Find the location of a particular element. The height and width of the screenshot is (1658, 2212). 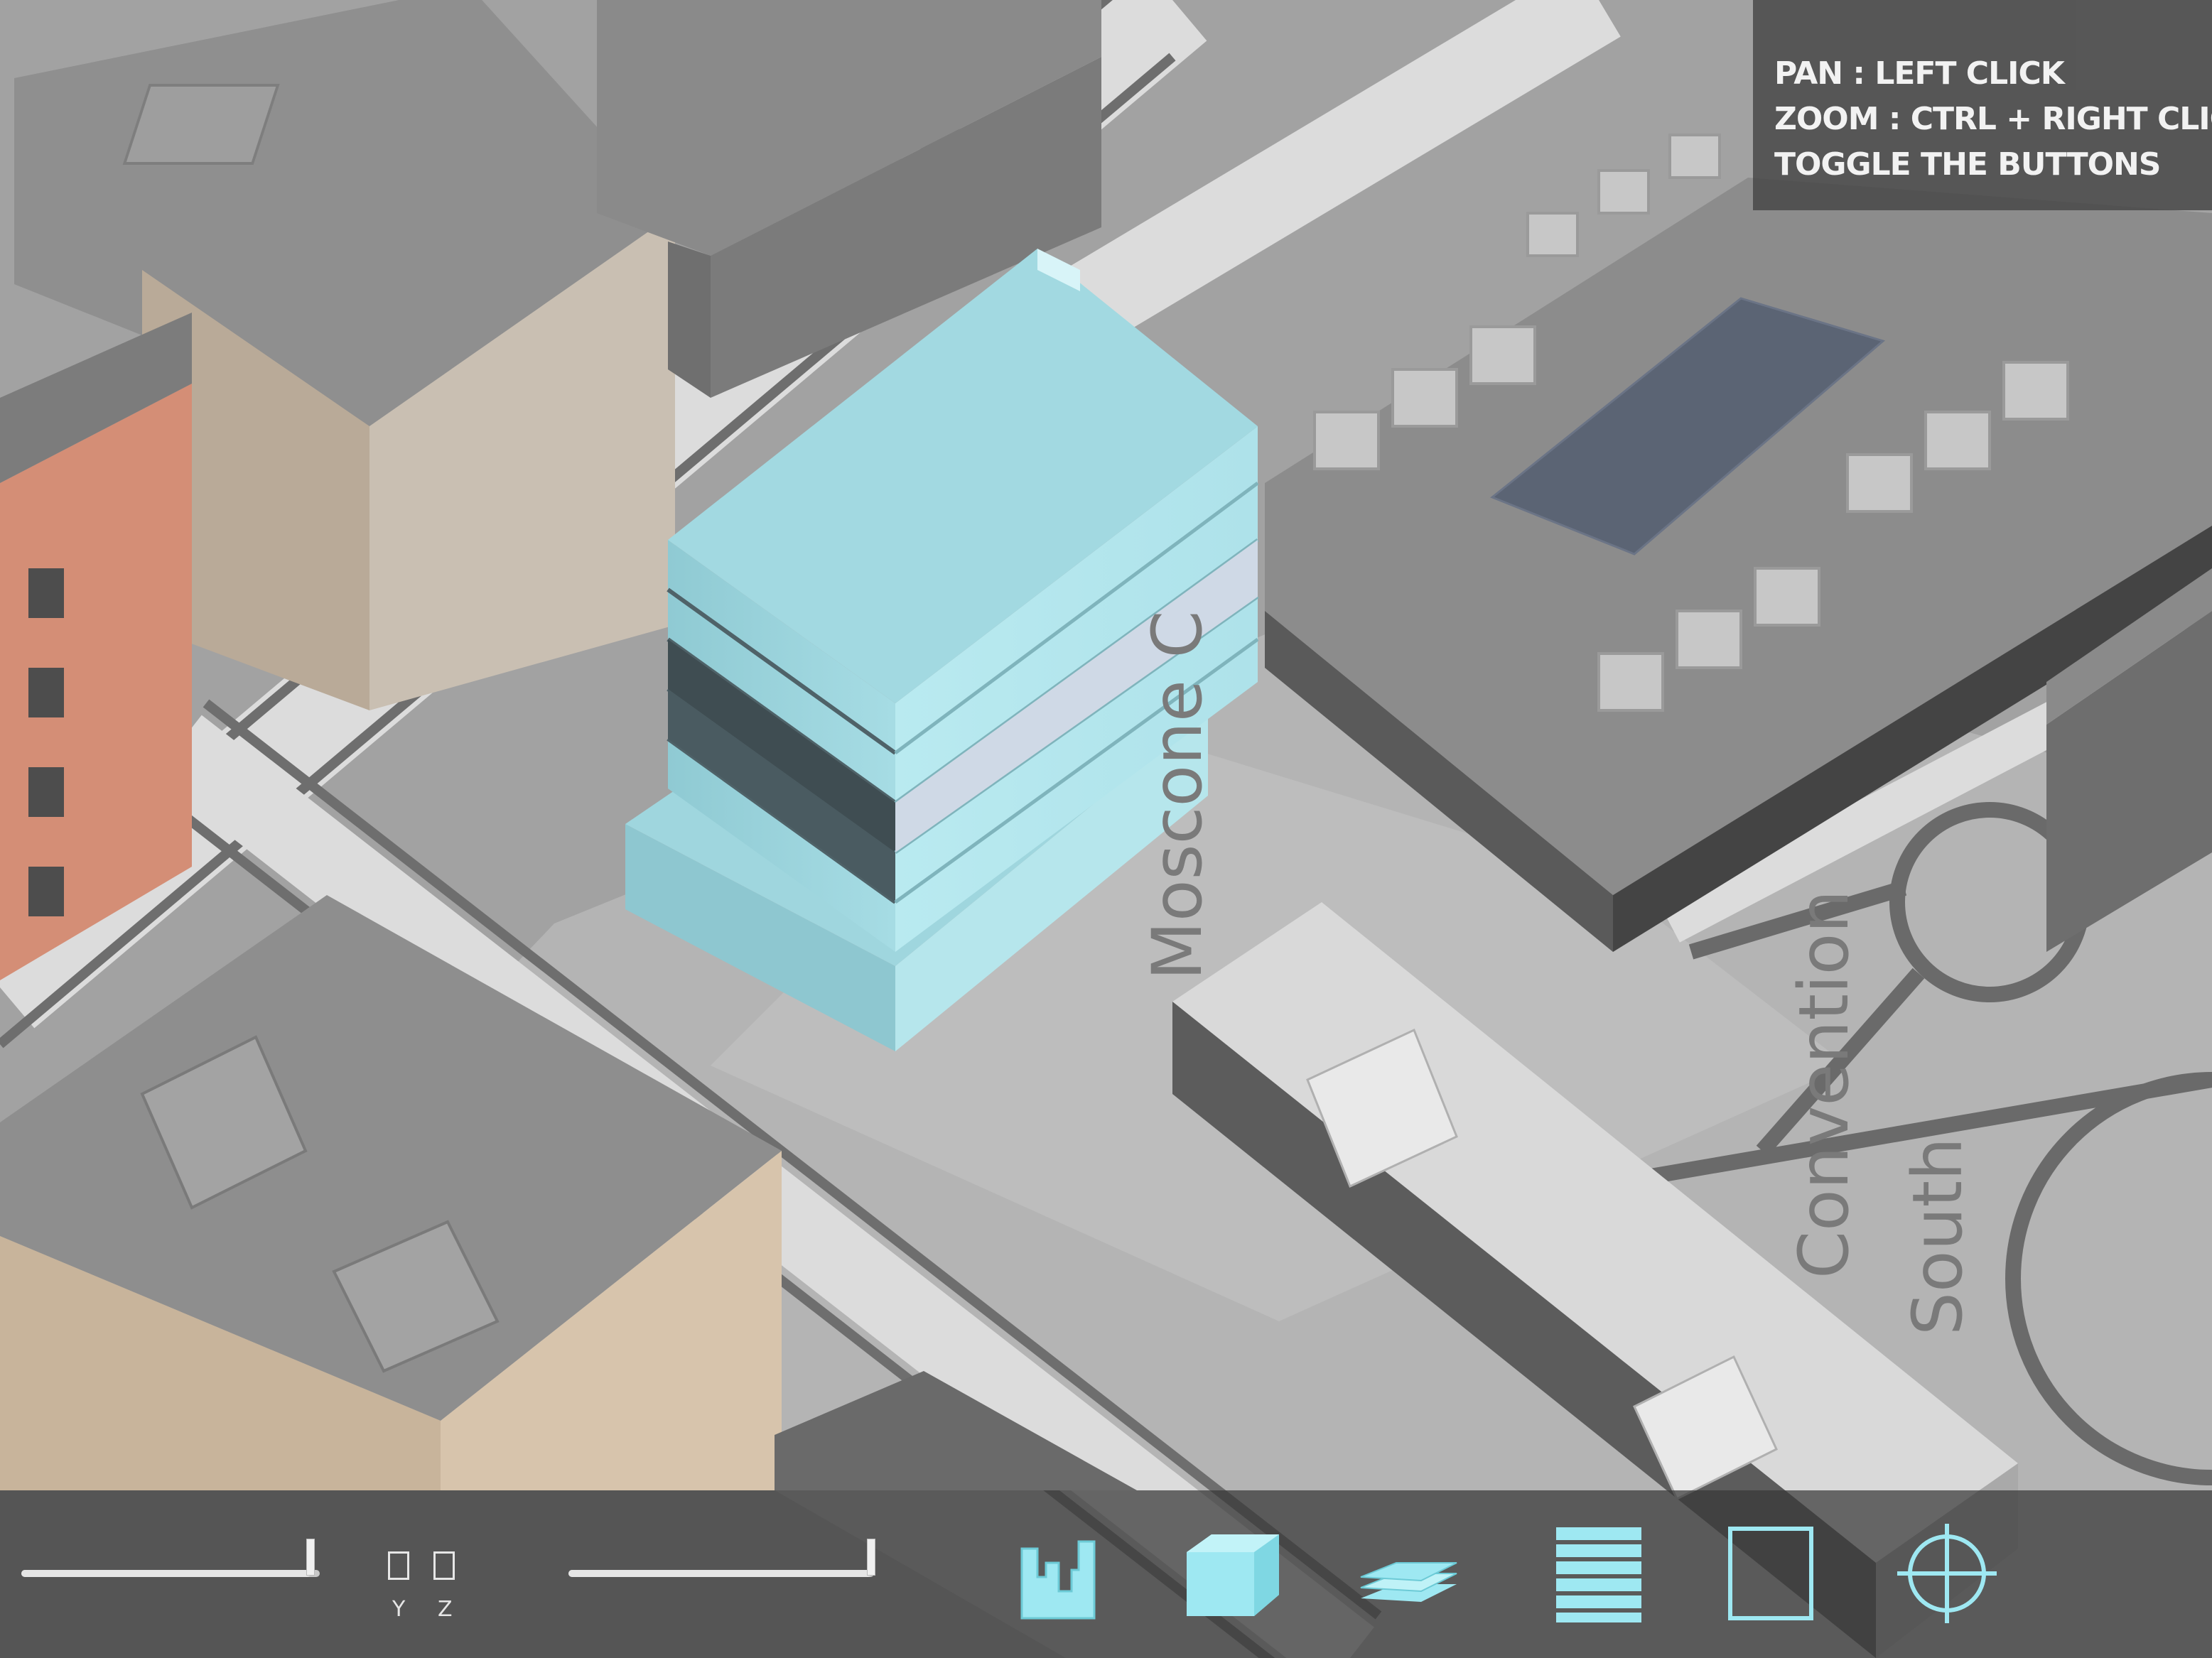

outline-square-icon is located at coordinates (1770, 1573).